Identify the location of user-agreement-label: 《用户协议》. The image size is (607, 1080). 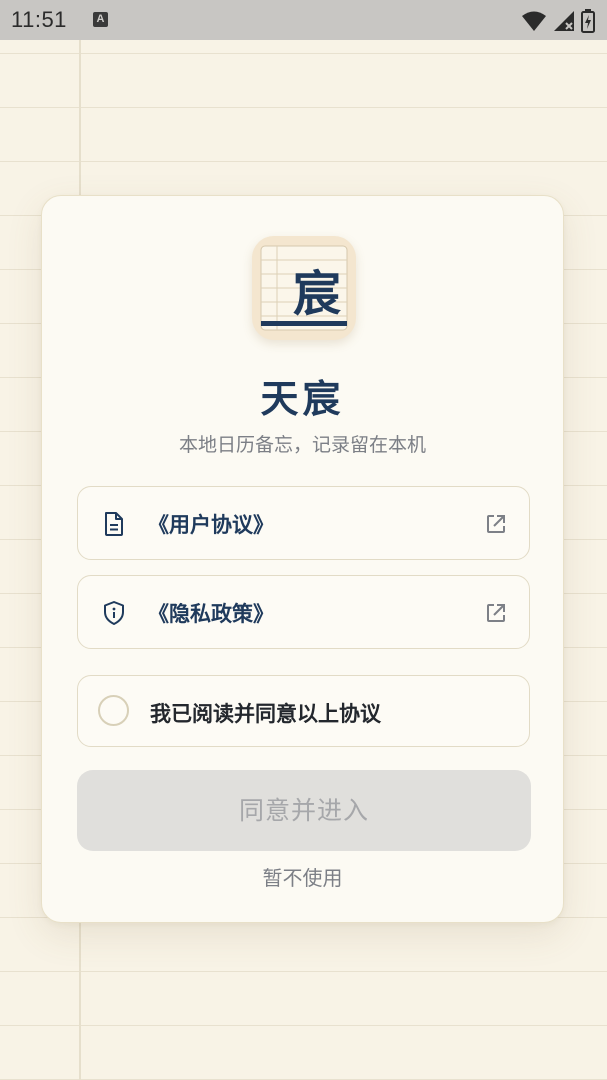
(211, 525).